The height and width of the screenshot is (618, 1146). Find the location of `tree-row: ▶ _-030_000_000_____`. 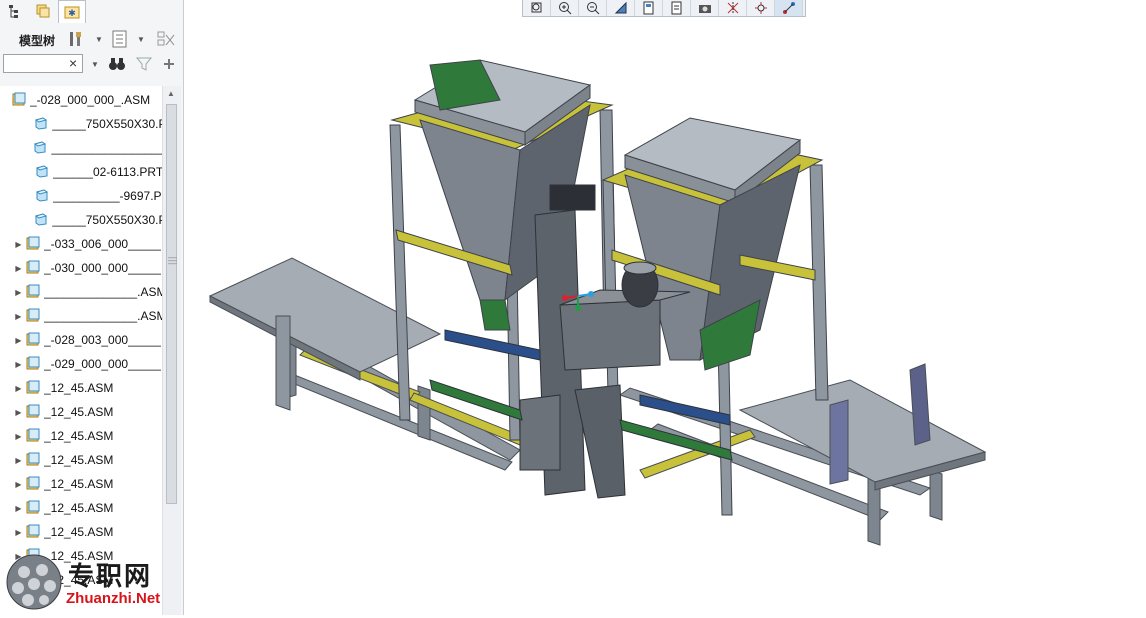

tree-row: ▶ _-030_000_000_____ is located at coordinates (81, 268).